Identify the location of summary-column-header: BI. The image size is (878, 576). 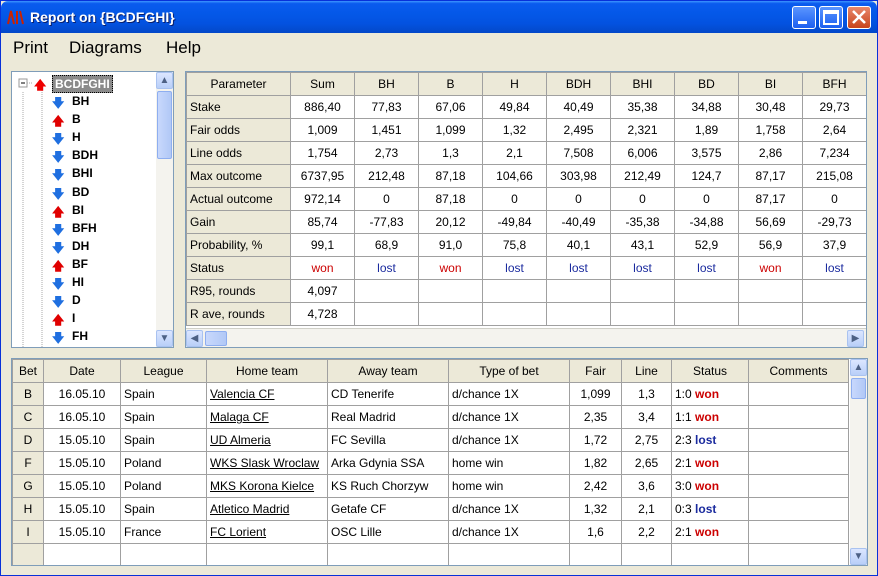
(770, 84).